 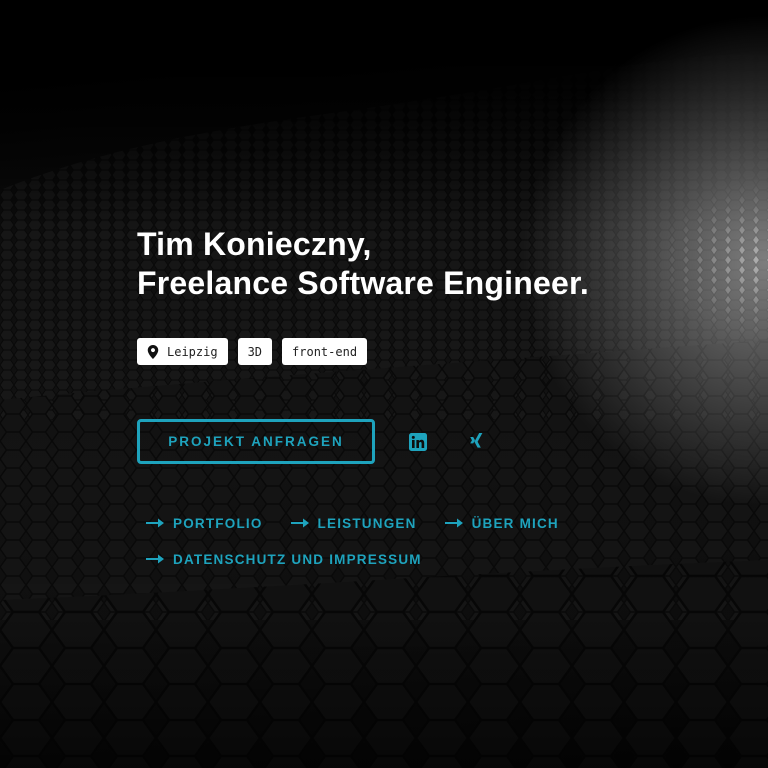 I want to click on xing-icon, so click(x=476, y=440).